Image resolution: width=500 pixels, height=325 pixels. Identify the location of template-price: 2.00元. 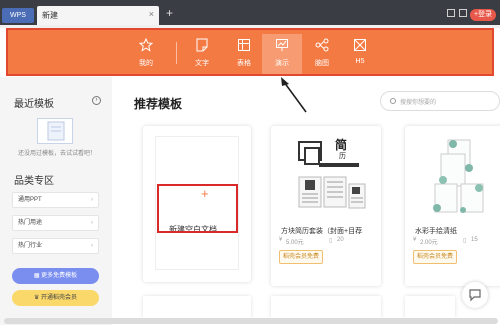
(429, 243).